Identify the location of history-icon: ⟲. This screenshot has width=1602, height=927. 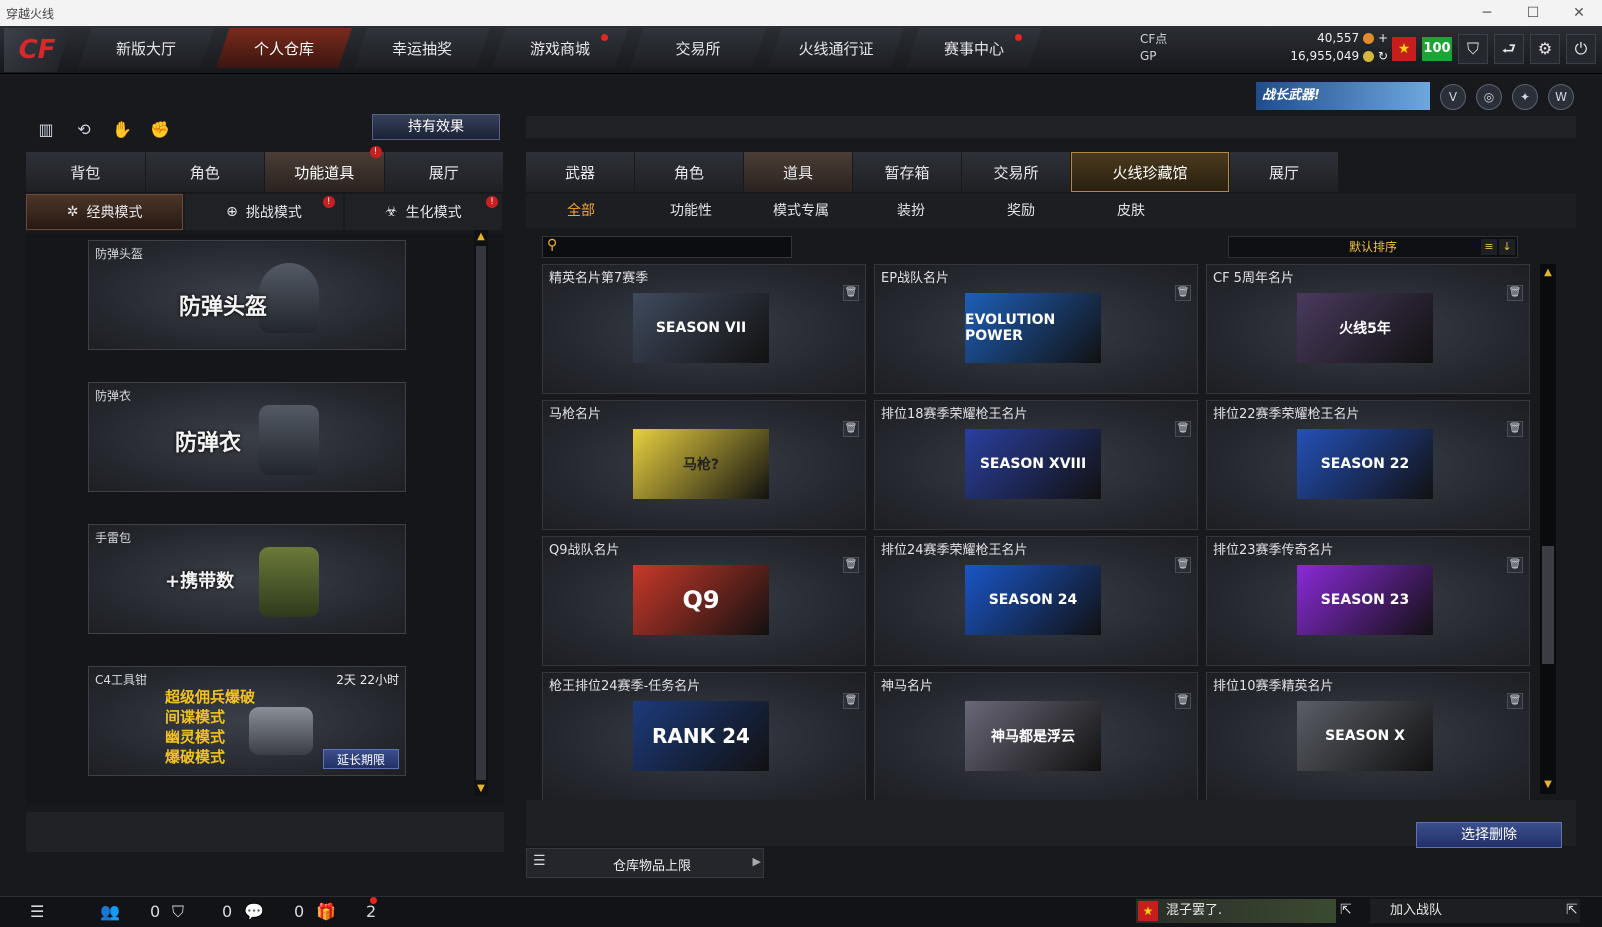
(84, 130).